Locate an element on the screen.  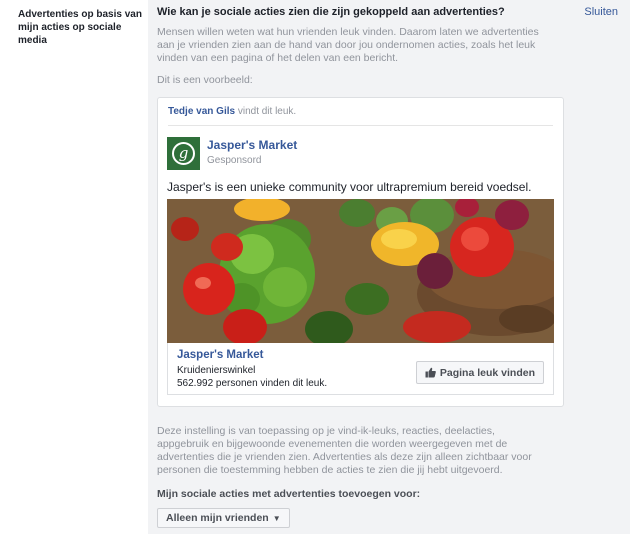
footer-page-name-link: Jasper's Market is located at coordinates (220, 355).